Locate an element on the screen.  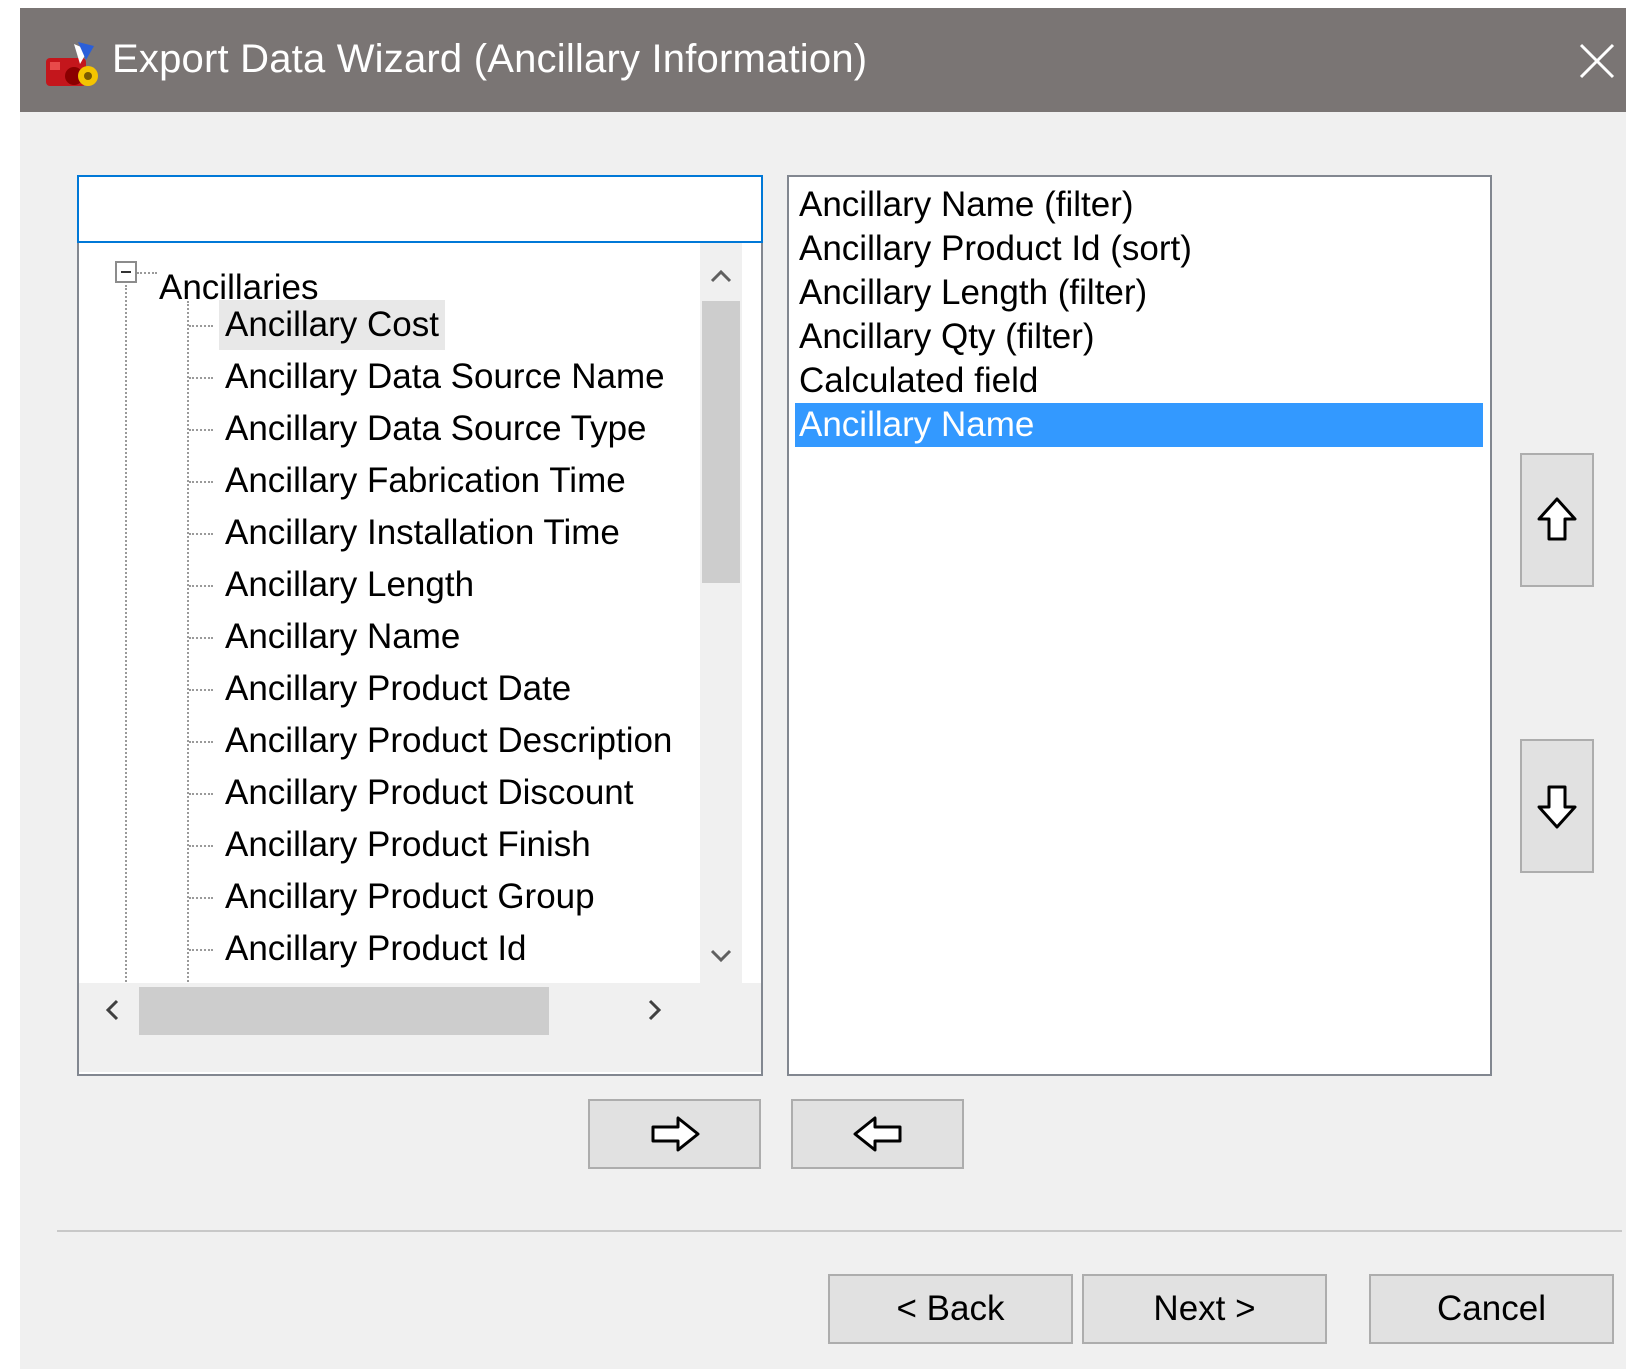
tree-item: Ancillary Fabrication Time is located at coordinates (410, 481).